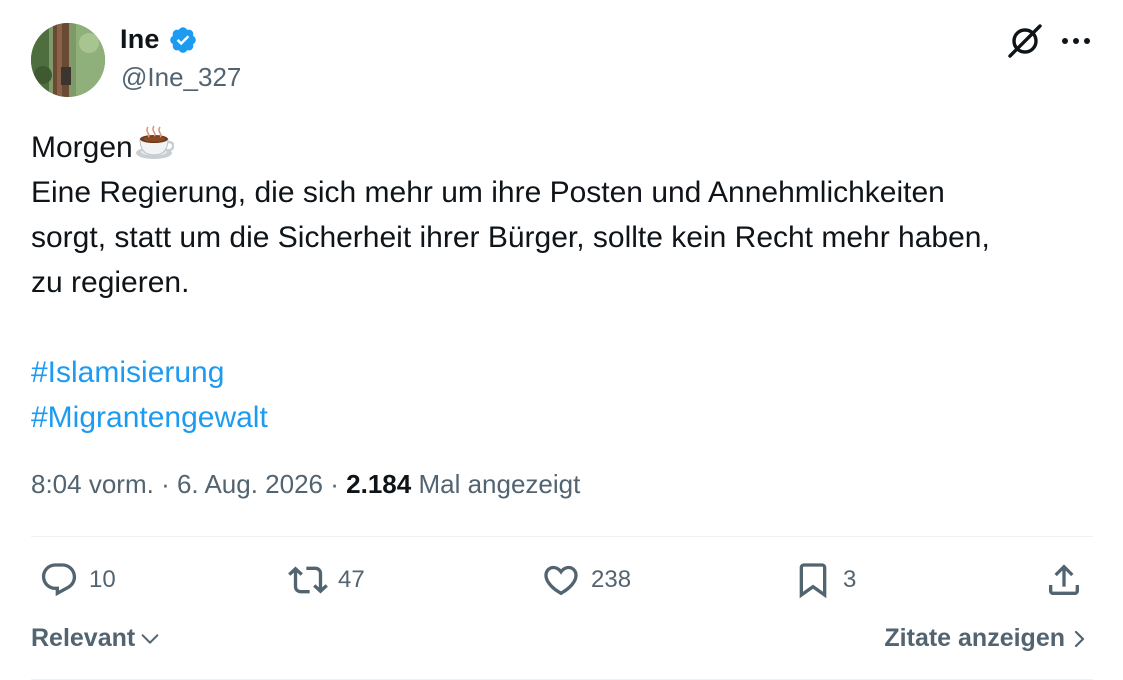  I want to click on like-count: 238, so click(611, 579).